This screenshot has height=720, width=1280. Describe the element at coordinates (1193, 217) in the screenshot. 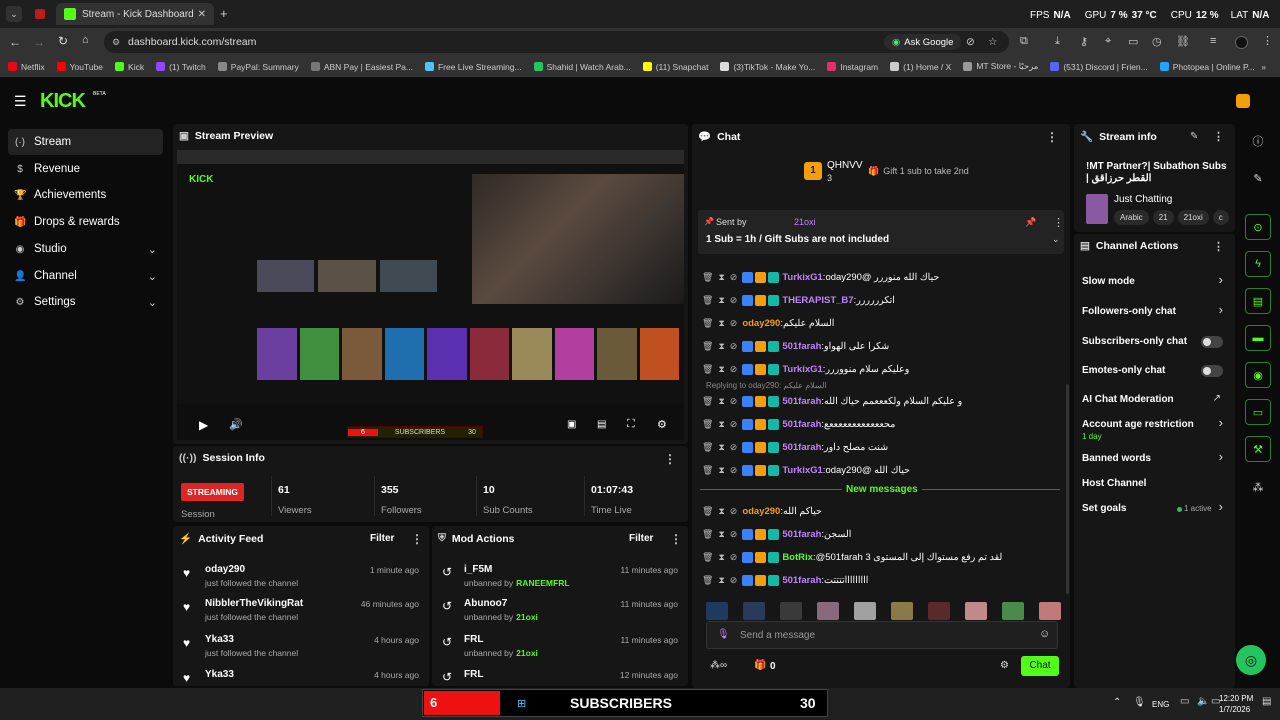

I see `stream-tag: 21oxi` at that location.